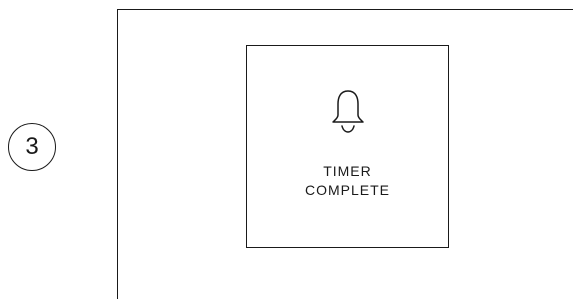 The height and width of the screenshot is (299, 573). I want to click on notification-line-2: COMPLETE, so click(347, 190).